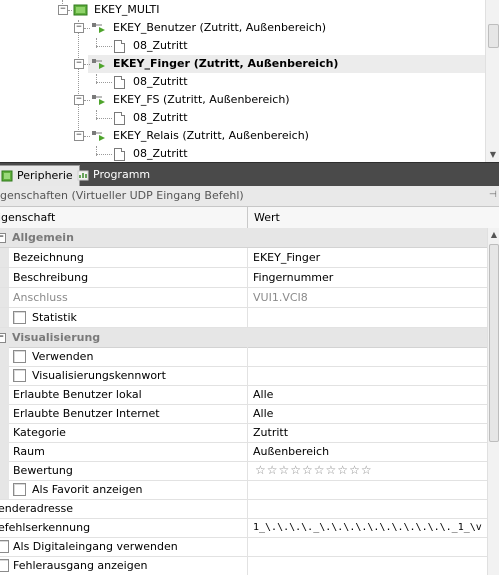 The width and height of the screenshot is (499, 575). Describe the element at coordinates (267, 217) in the screenshot. I see `column-header-value: Wert` at that location.